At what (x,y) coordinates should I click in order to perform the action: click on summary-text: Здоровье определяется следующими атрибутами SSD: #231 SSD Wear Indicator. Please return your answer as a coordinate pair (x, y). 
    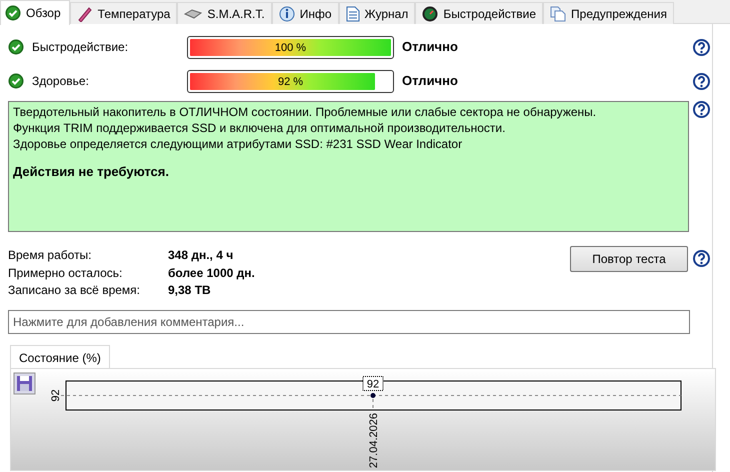
    Looking at the image, I should click on (238, 144).